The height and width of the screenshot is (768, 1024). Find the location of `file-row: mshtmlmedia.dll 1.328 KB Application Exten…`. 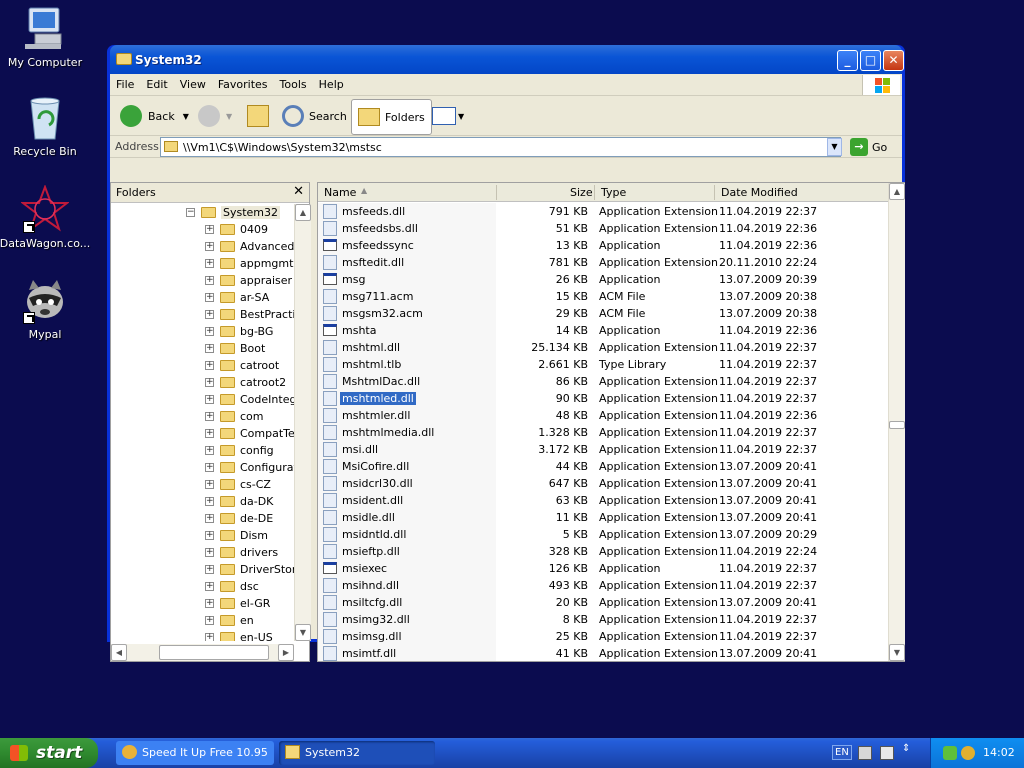

file-row: mshtmlmedia.dll 1.328 KB Application Exten… is located at coordinates (603, 432).